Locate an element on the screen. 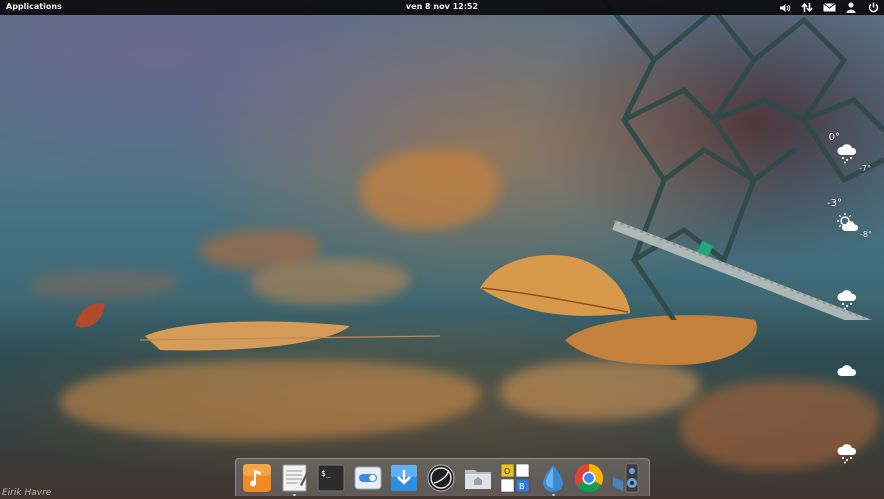 The height and width of the screenshot is (499, 884). weather-low-temp: -8° is located at coordinates (866, 234).